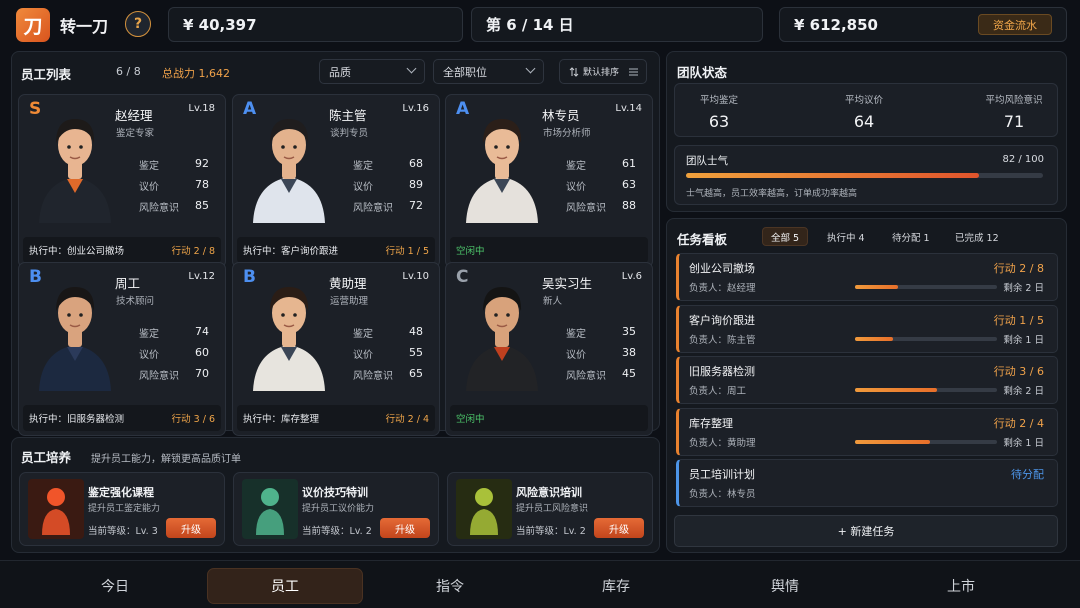  I want to click on stat-value: 45, so click(629, 373).